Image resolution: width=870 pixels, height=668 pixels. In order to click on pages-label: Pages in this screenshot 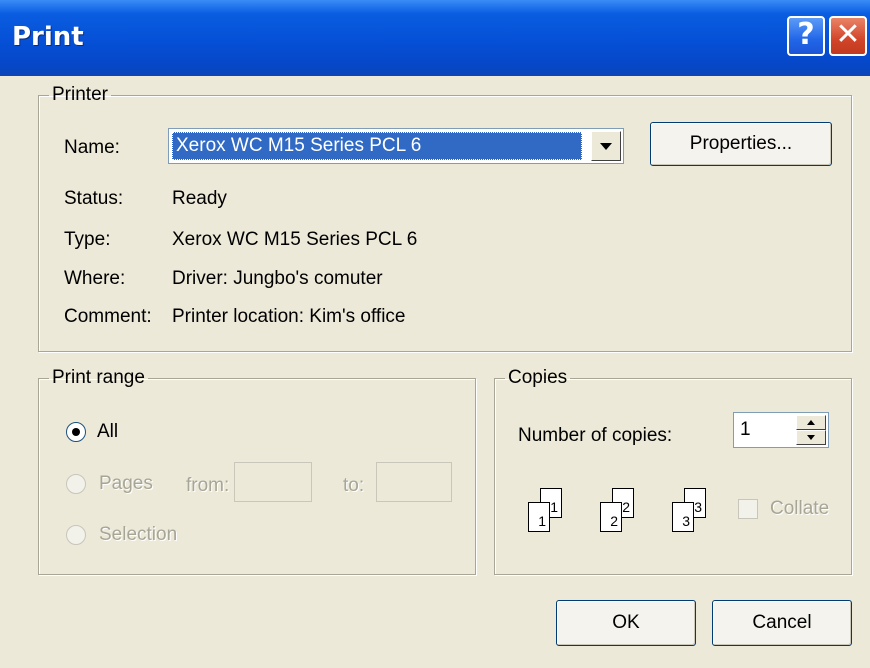, I will do `click(126, 484)`.